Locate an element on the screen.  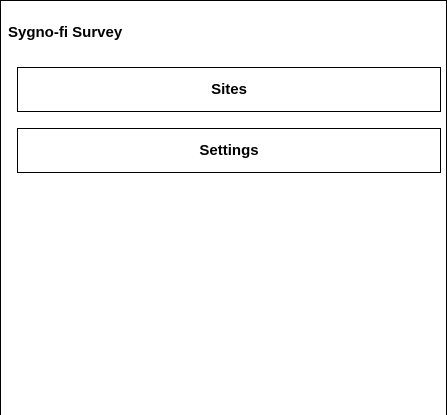
sites-button: Sites is located at coordinates (229, 89).